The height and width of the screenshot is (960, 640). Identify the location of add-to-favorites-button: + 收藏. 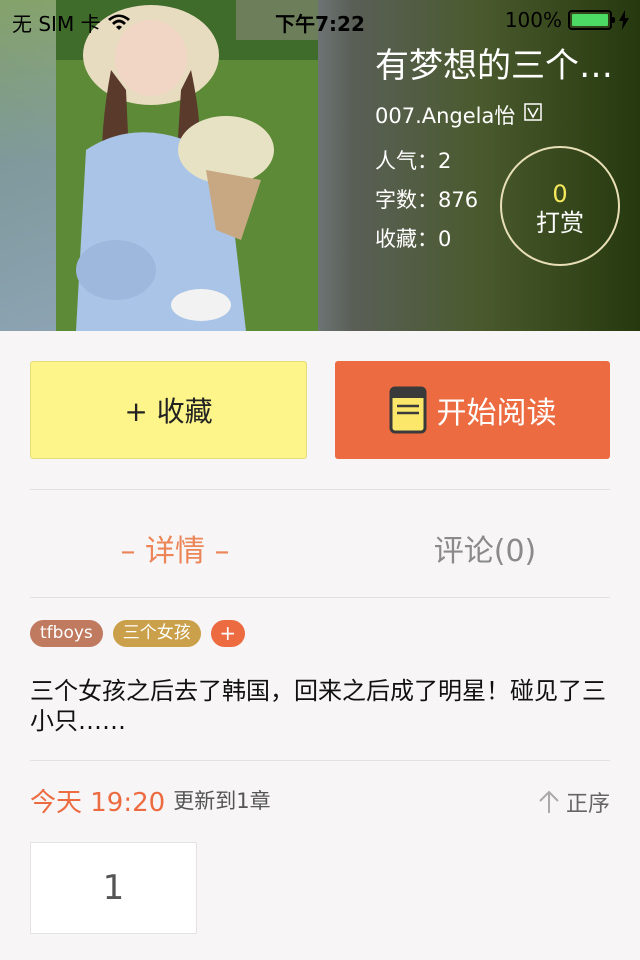
(168, 410).